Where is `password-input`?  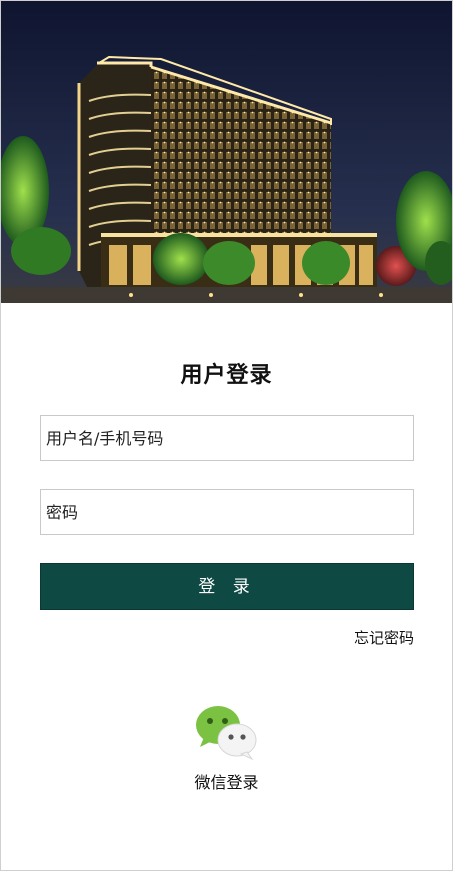
password-input is located at coordinates (227, 512).